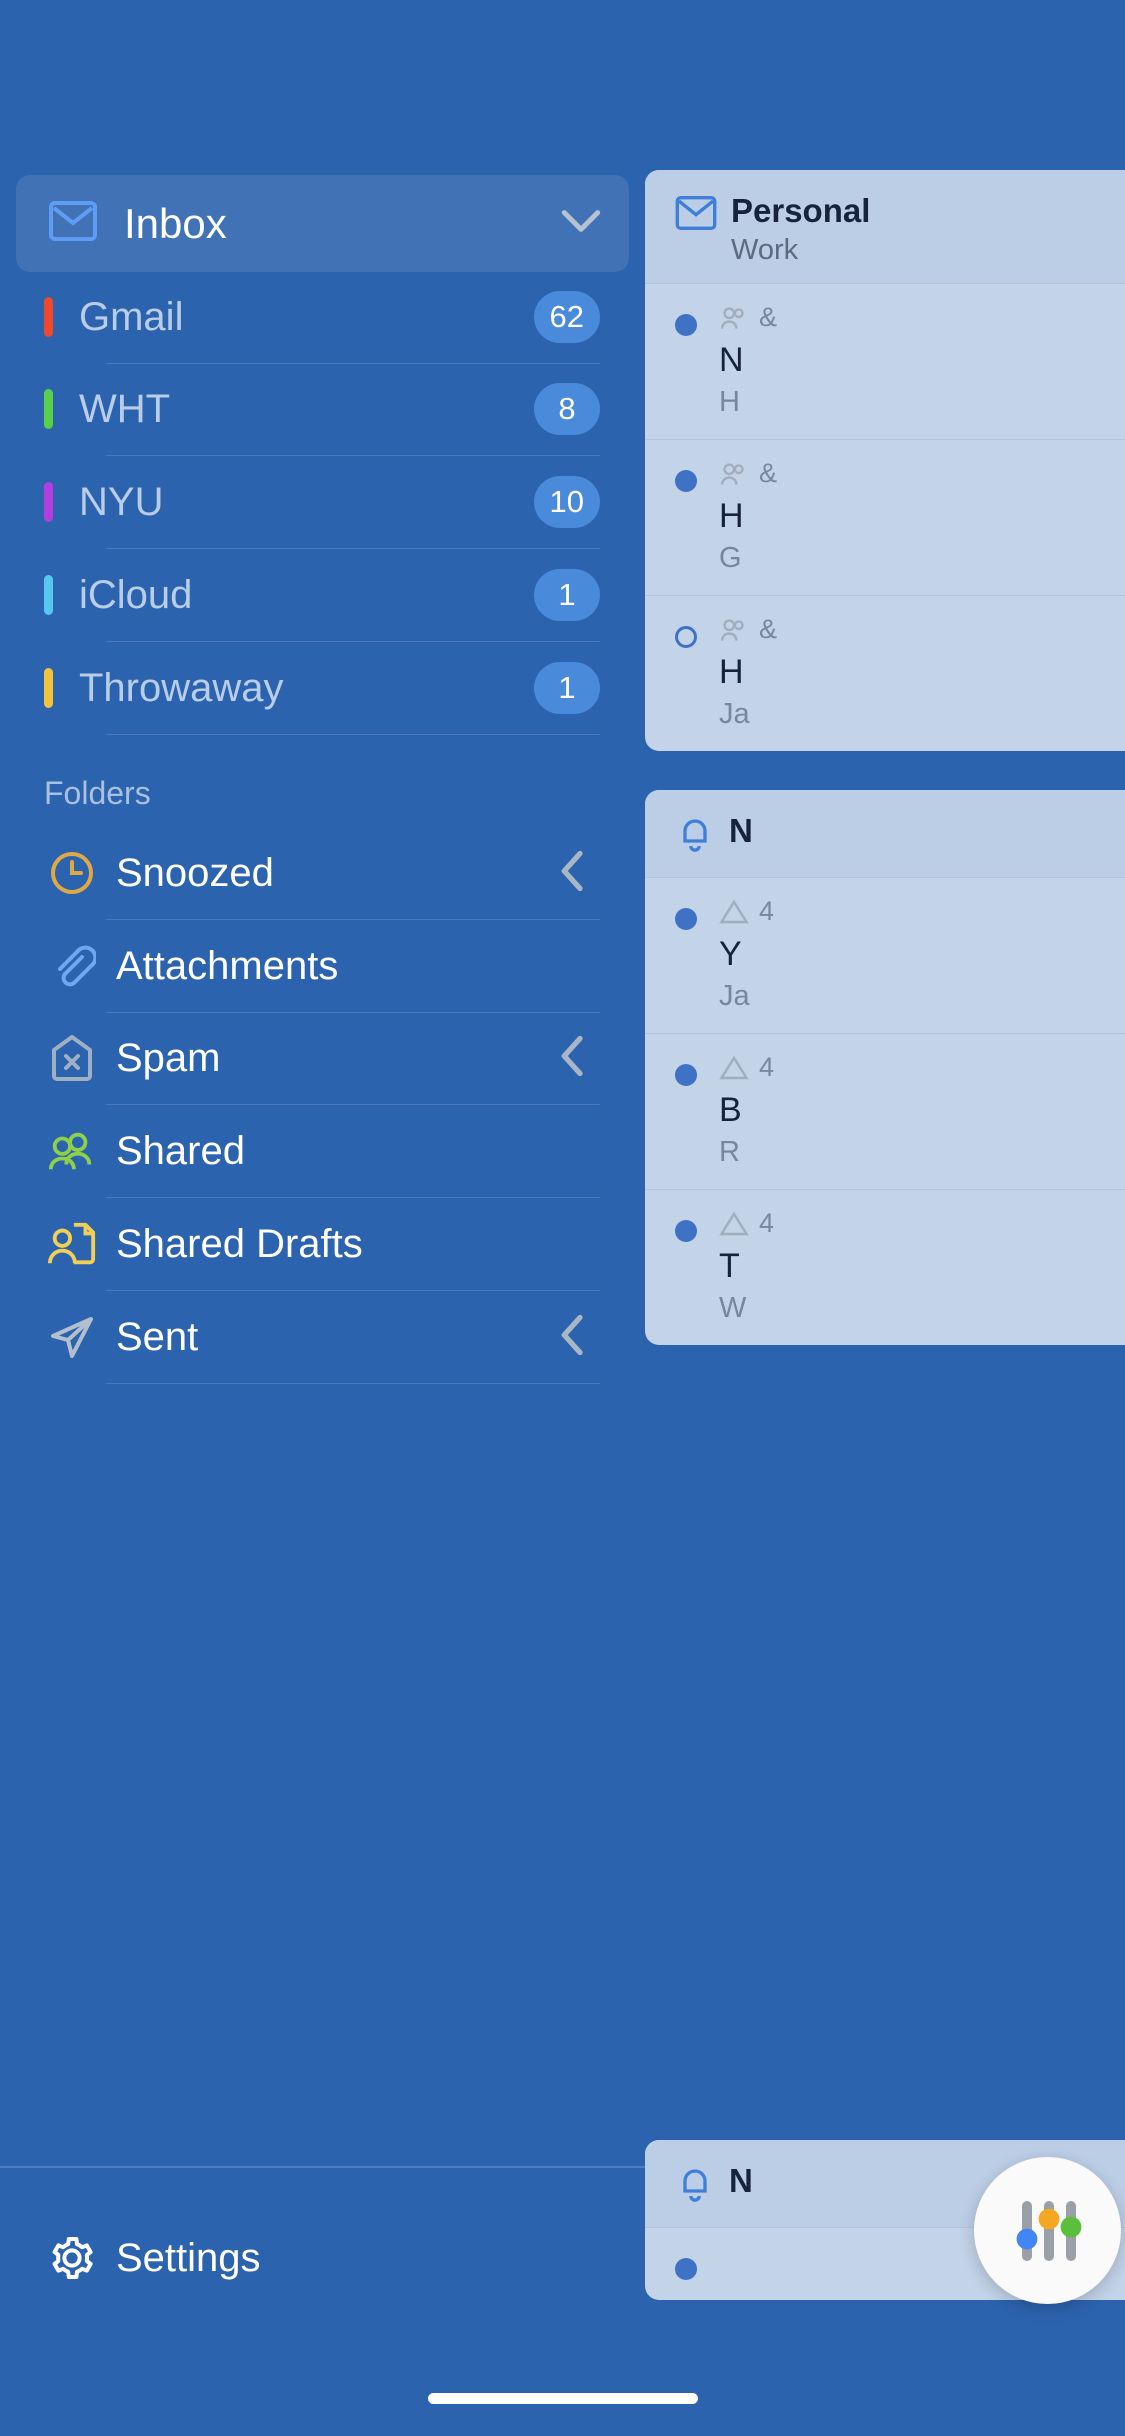 This screenshot has width=1125, height=2436. I want to click on spam-shield-x-icon, so click(72, 1058).